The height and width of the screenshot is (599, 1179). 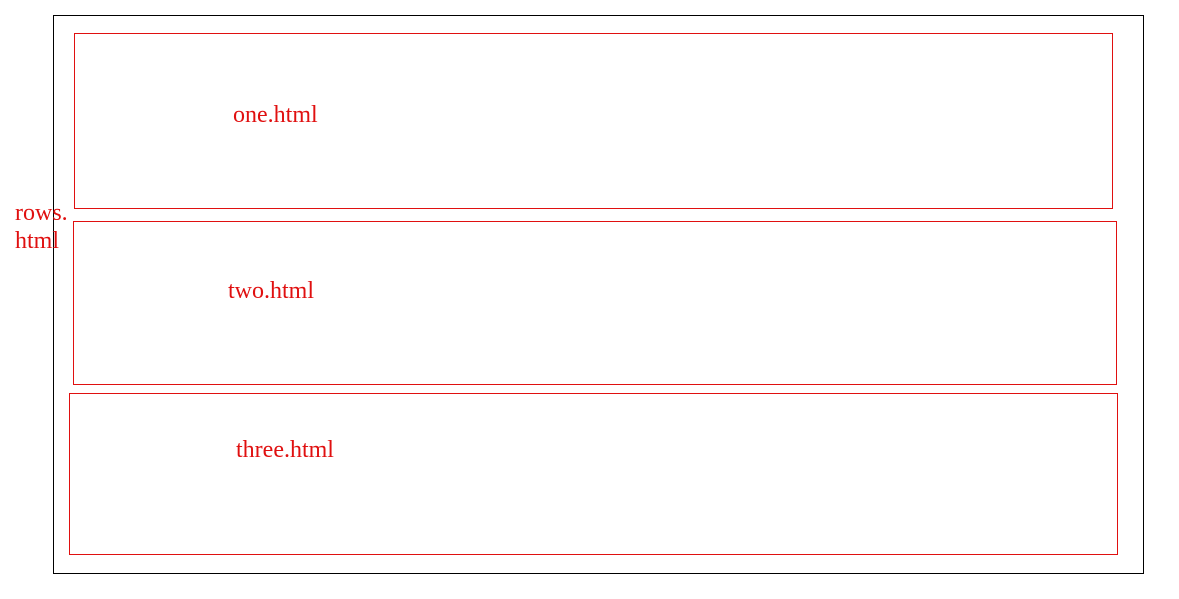 What do you see at coordinates (275, 115) in the screenshot?
I see `frame-row-1-label: one.html` at bounding box center [275, 115].